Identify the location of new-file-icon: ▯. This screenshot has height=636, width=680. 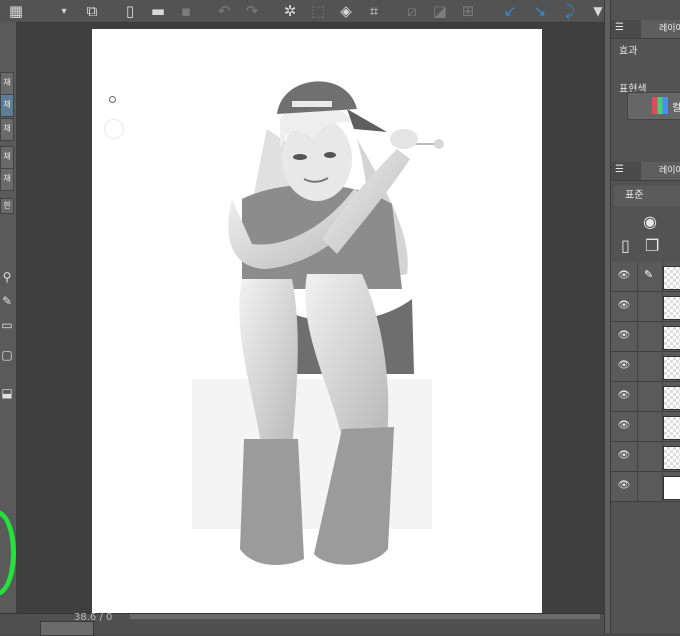
(130, 11).